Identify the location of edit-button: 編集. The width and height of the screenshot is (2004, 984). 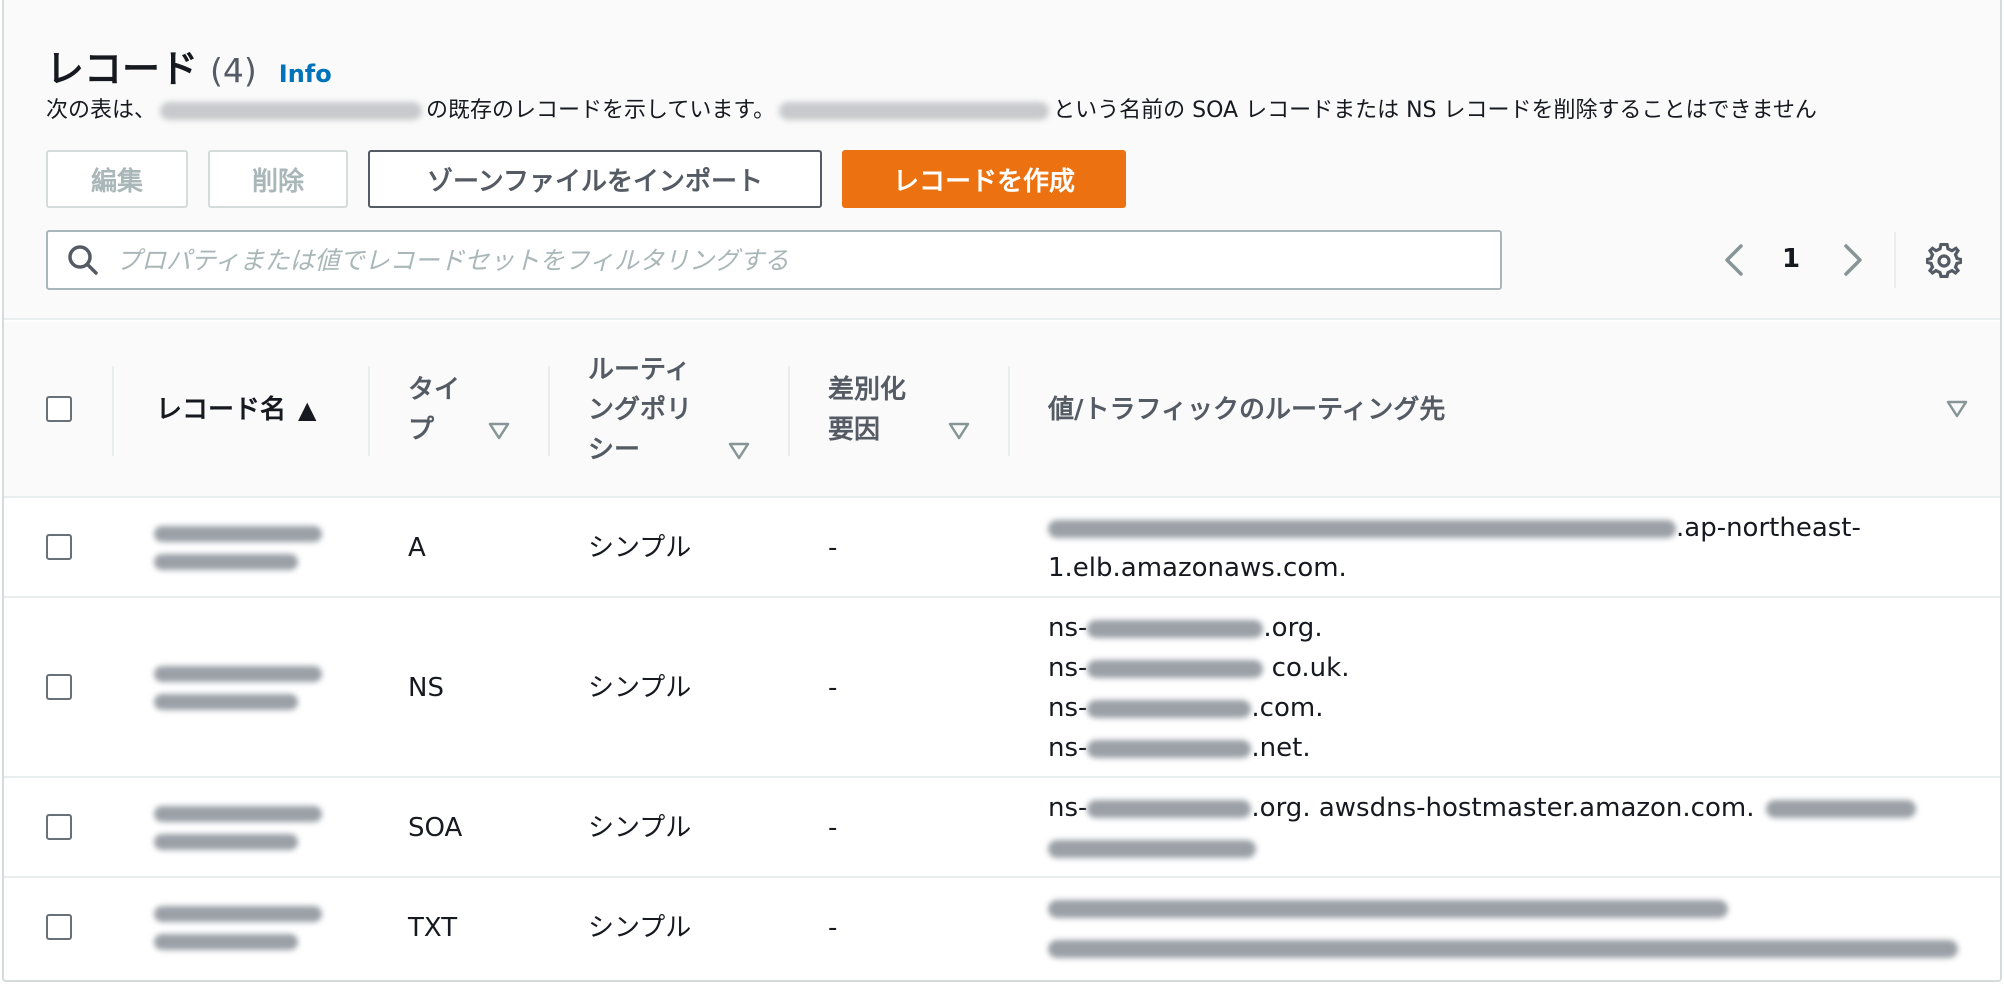
(117, 179).